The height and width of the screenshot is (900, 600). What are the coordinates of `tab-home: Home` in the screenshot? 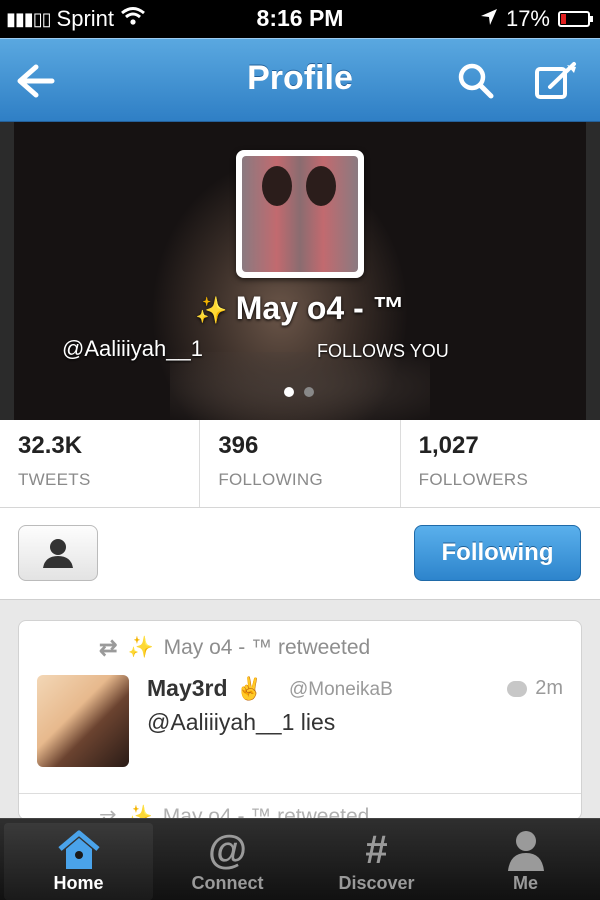 It's located at (78, 861).